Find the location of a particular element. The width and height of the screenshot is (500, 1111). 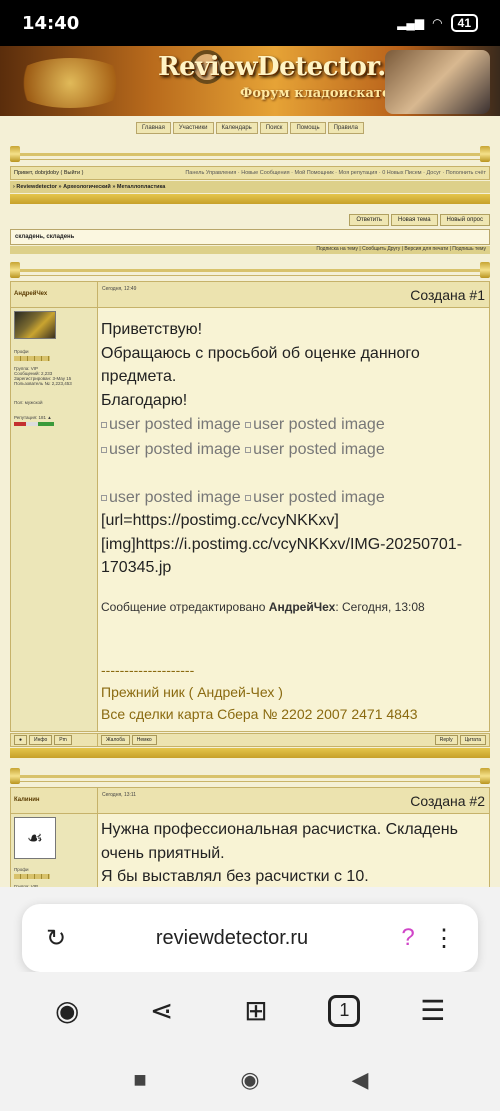

post-text: Я бы выставлял без расчистки с 10. is located at coordinates (235, 876).